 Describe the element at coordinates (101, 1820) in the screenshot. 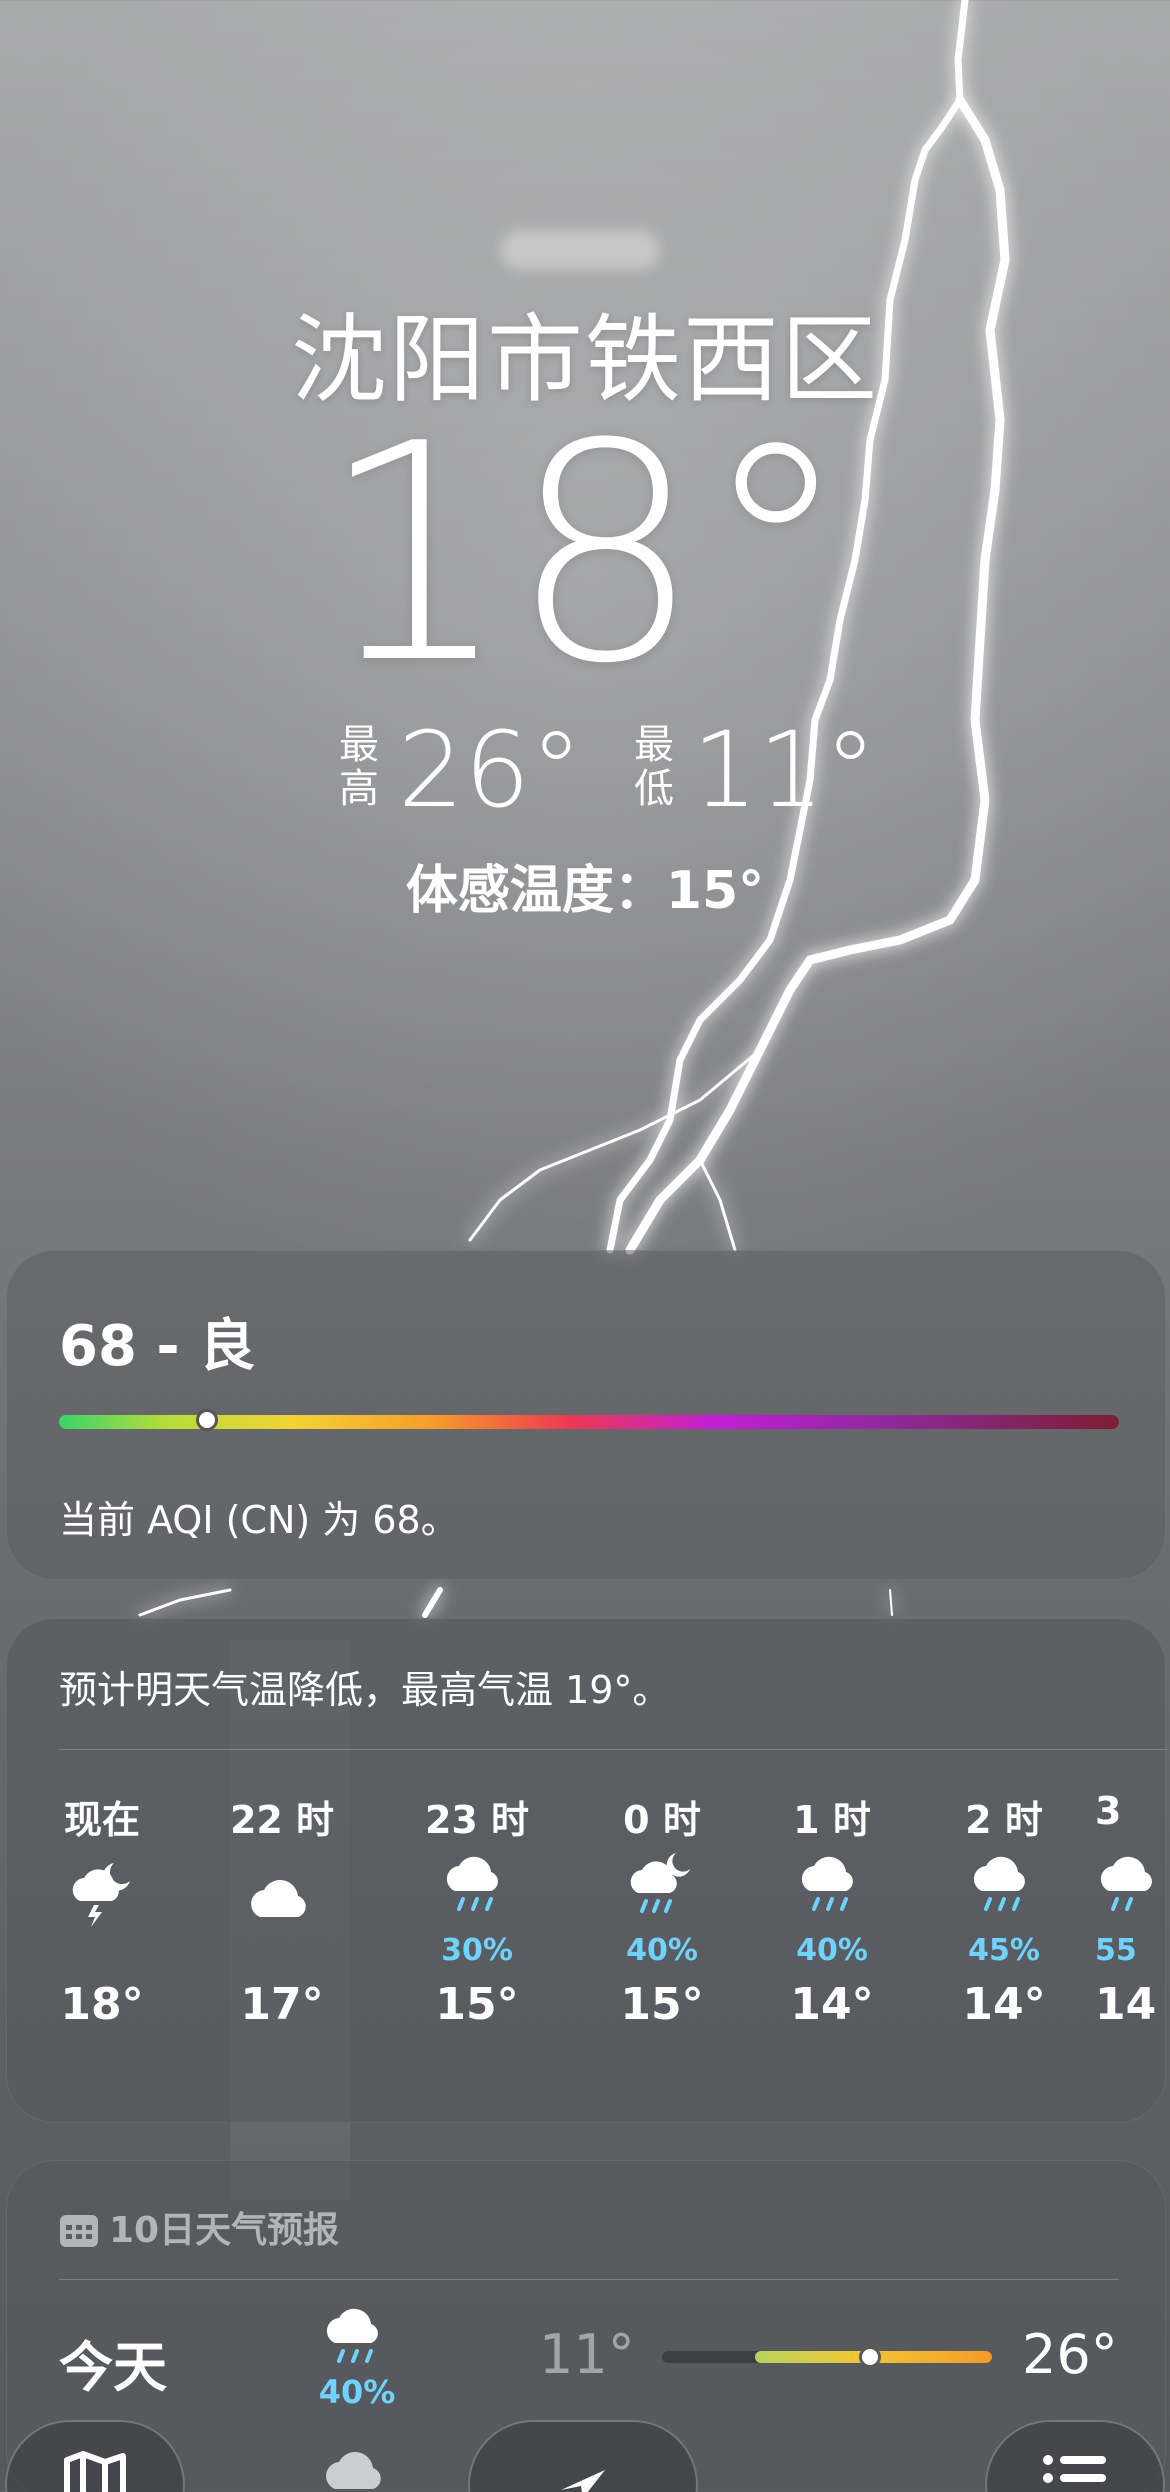

I see `hour-time: 现在` at that location.